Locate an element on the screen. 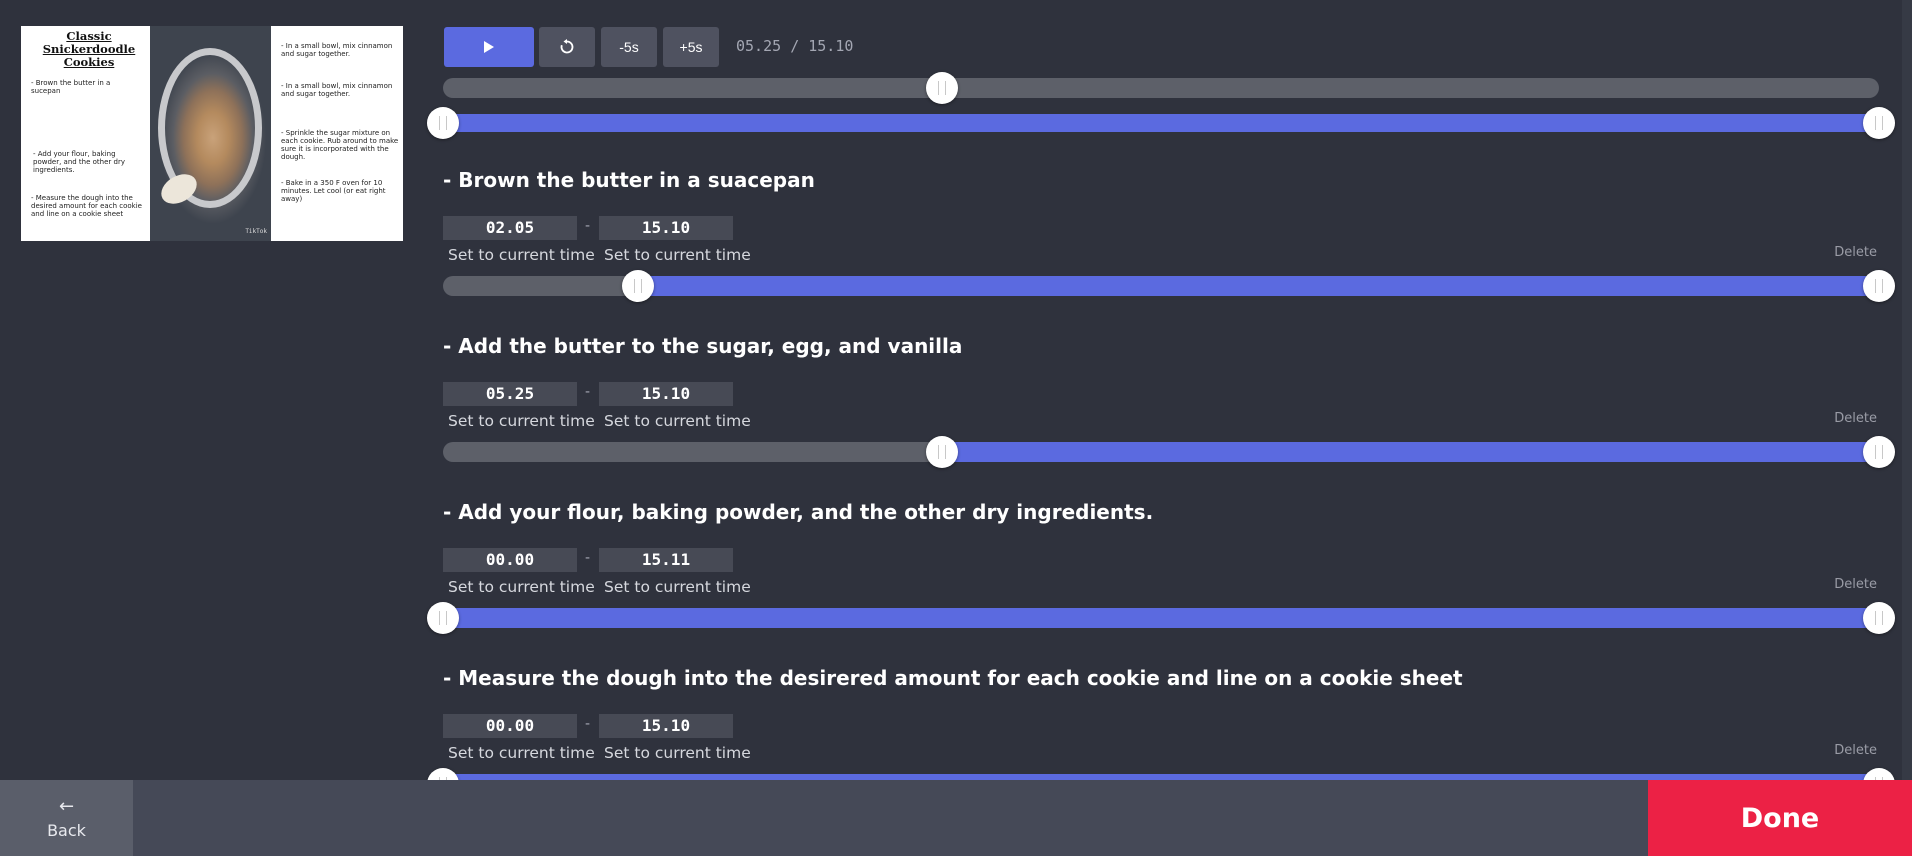 The width and height of the screenshot is (1912, 856). preview-image: TikTok is located at coordinates (210, 133).